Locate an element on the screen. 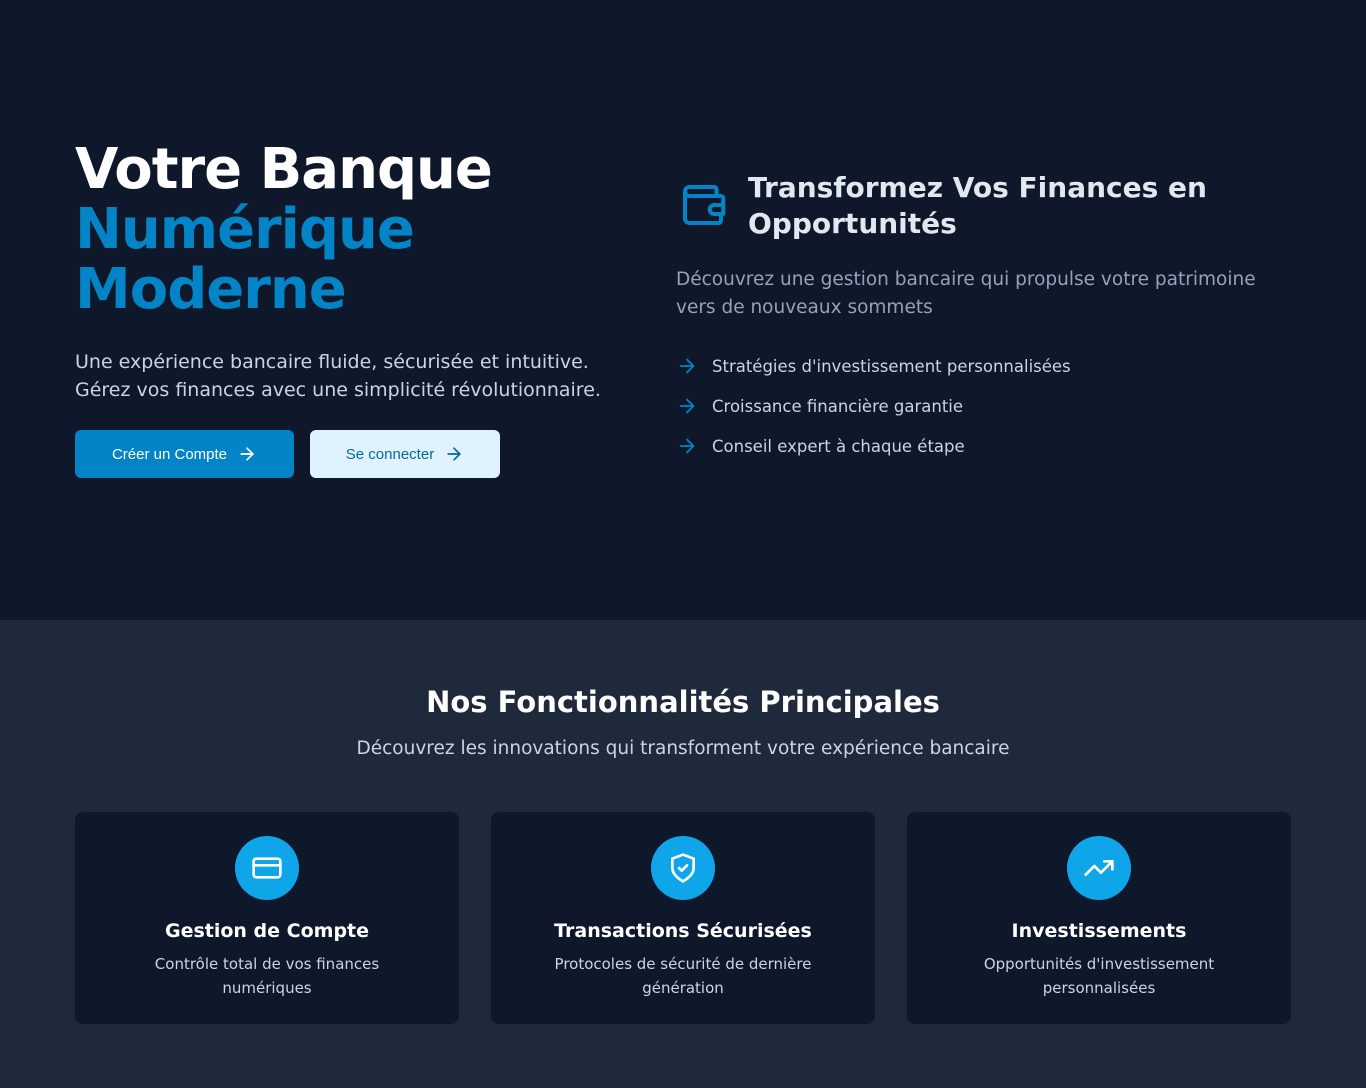 The width and height of the screenshot is (1366, 1088). login-label: Se connecter is located at coordinates (390, 454).